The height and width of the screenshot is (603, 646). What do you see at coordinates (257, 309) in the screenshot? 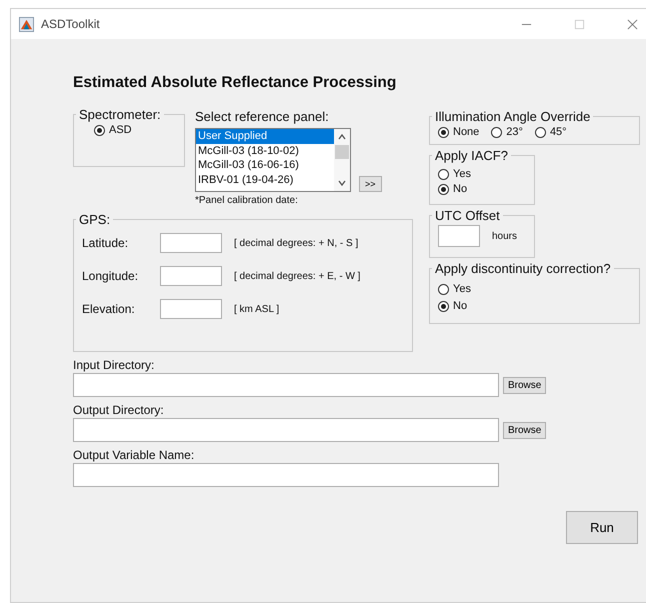
I see `field-hint: [ km ASL ]` at bounding box center [257, 309].